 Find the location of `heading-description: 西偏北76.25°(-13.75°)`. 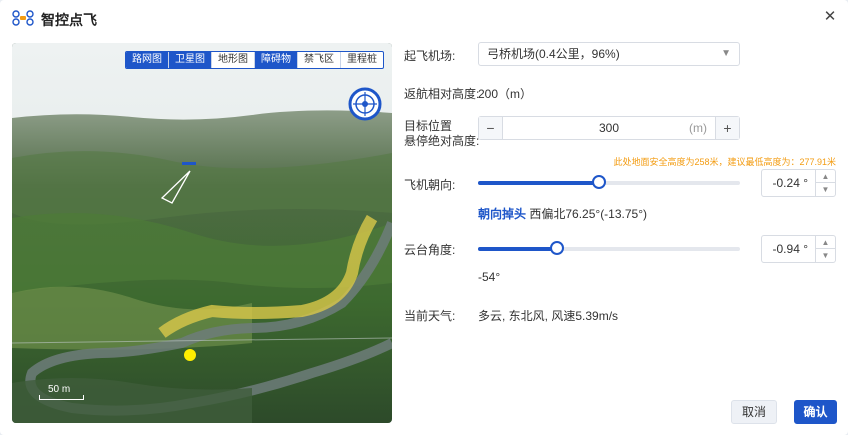

heading-description: 西偏北76.25°(-13.75°) is located at coordinates (588, 214).